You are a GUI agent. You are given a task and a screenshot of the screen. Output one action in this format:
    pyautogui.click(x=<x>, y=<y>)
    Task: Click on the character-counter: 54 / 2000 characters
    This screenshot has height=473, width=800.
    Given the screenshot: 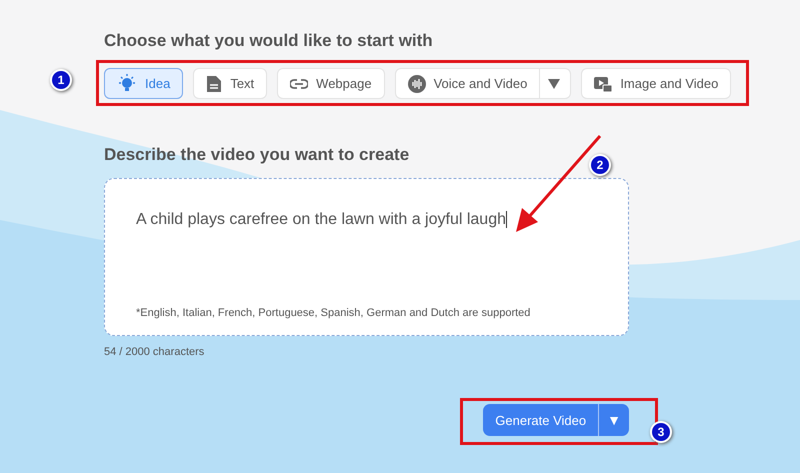 What is the action you would take?
    pyautogui.click(x=155, y=352)
    